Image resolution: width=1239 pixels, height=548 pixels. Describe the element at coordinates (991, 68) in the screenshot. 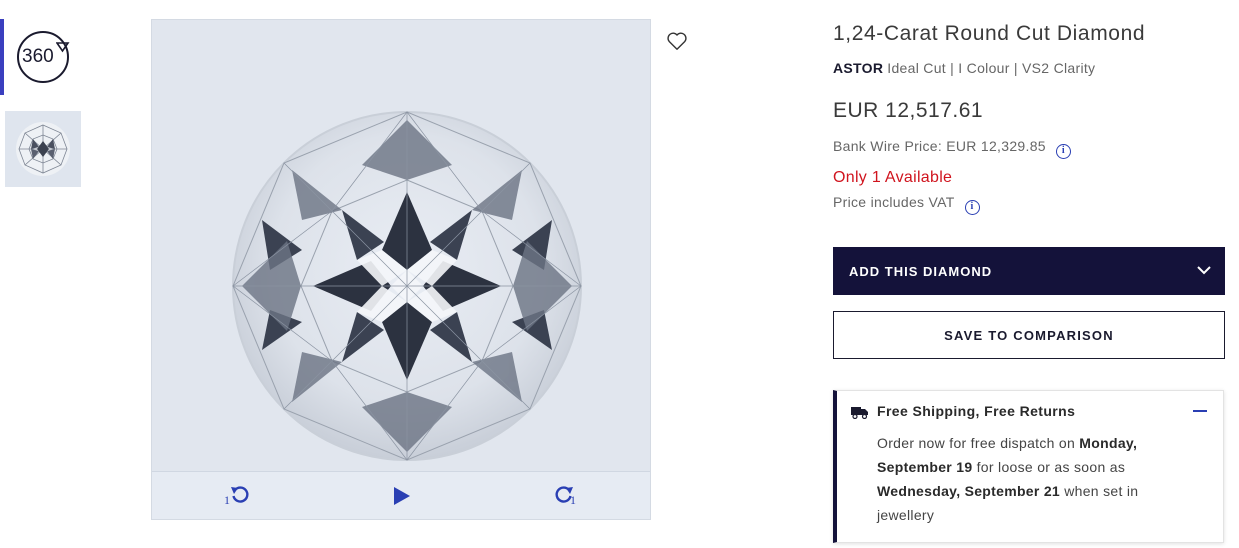

I see `product-specs: Ideal Cut | I Colour | VS2 Clarity` at that location.